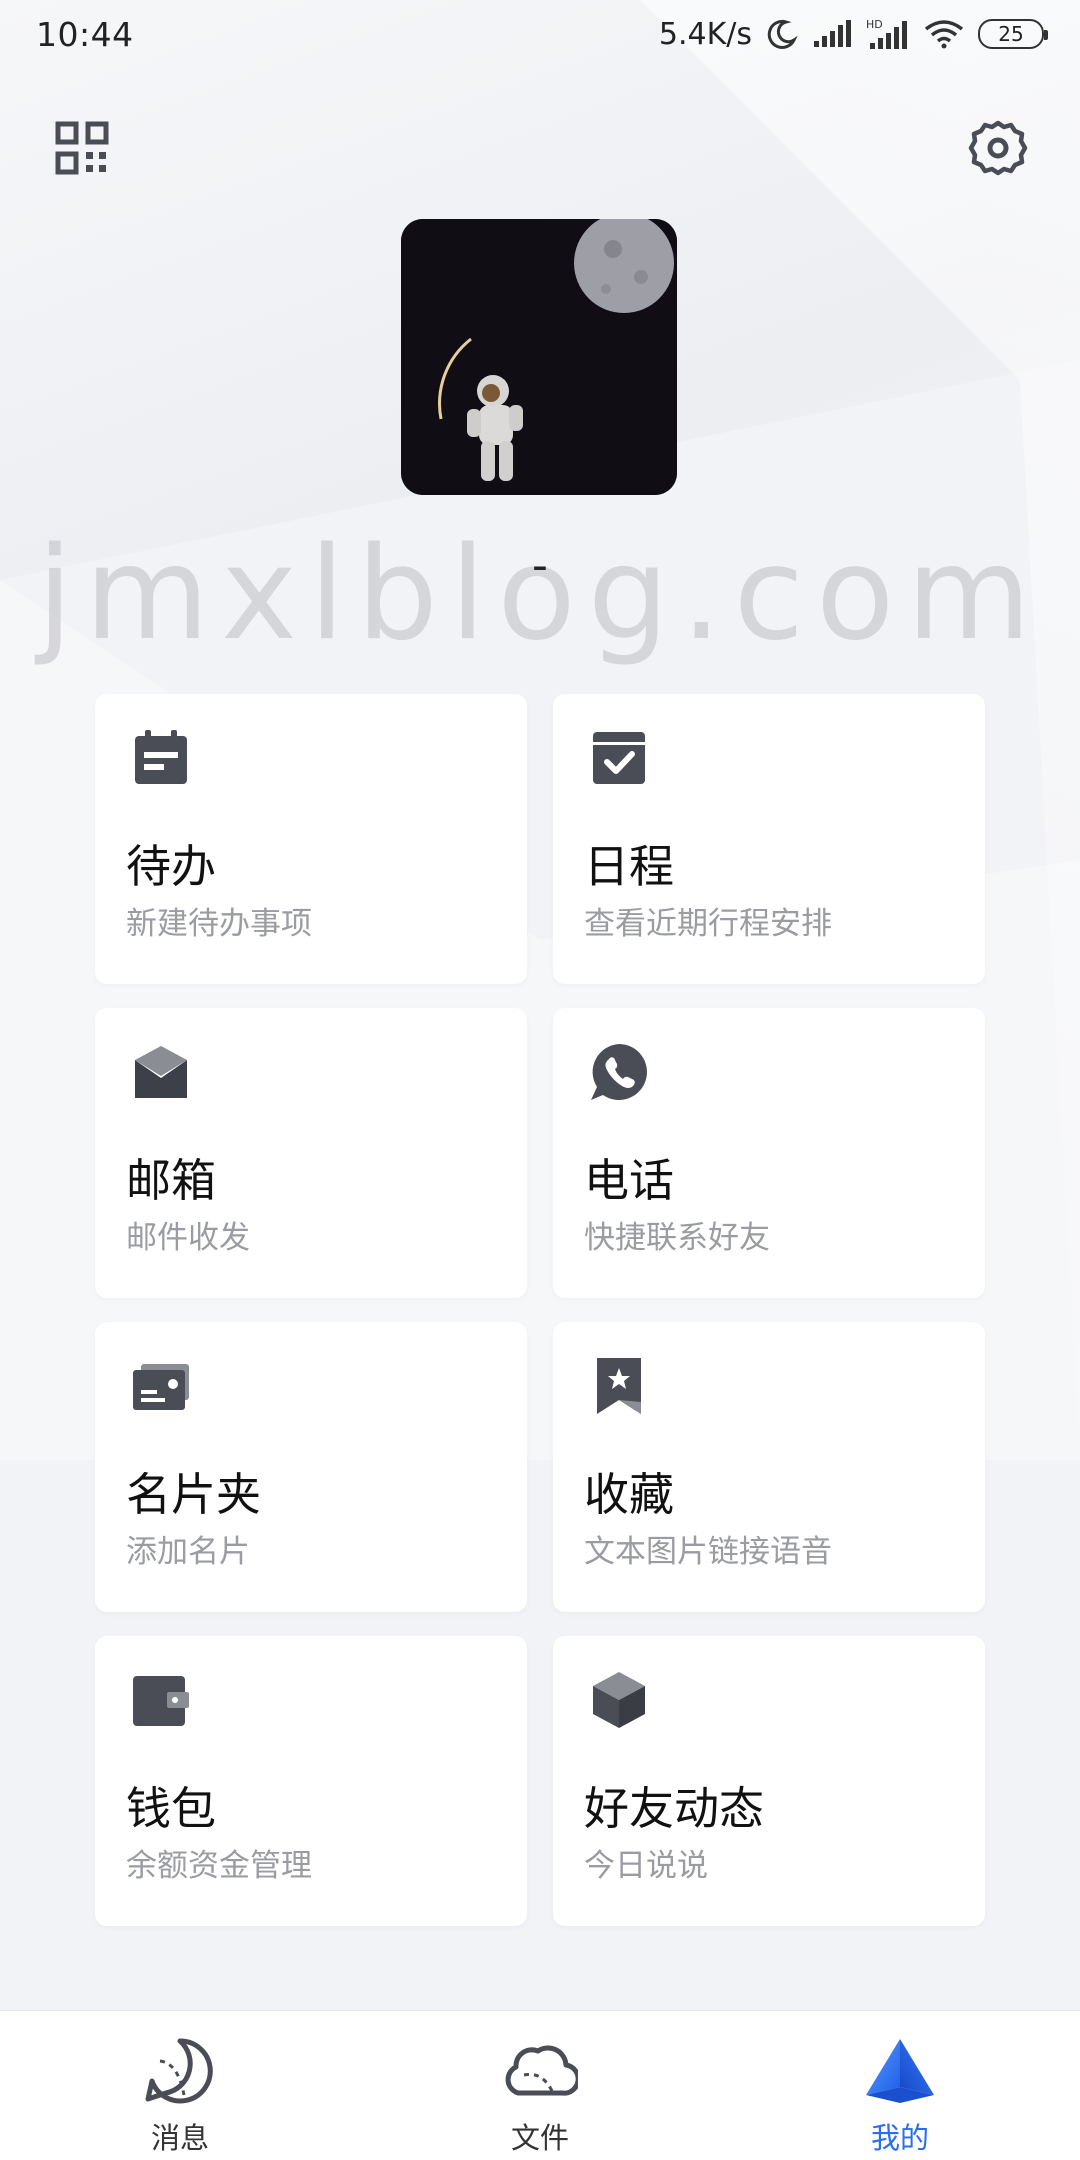  I want to click on battery-icon: 25, so click(1013, 34).